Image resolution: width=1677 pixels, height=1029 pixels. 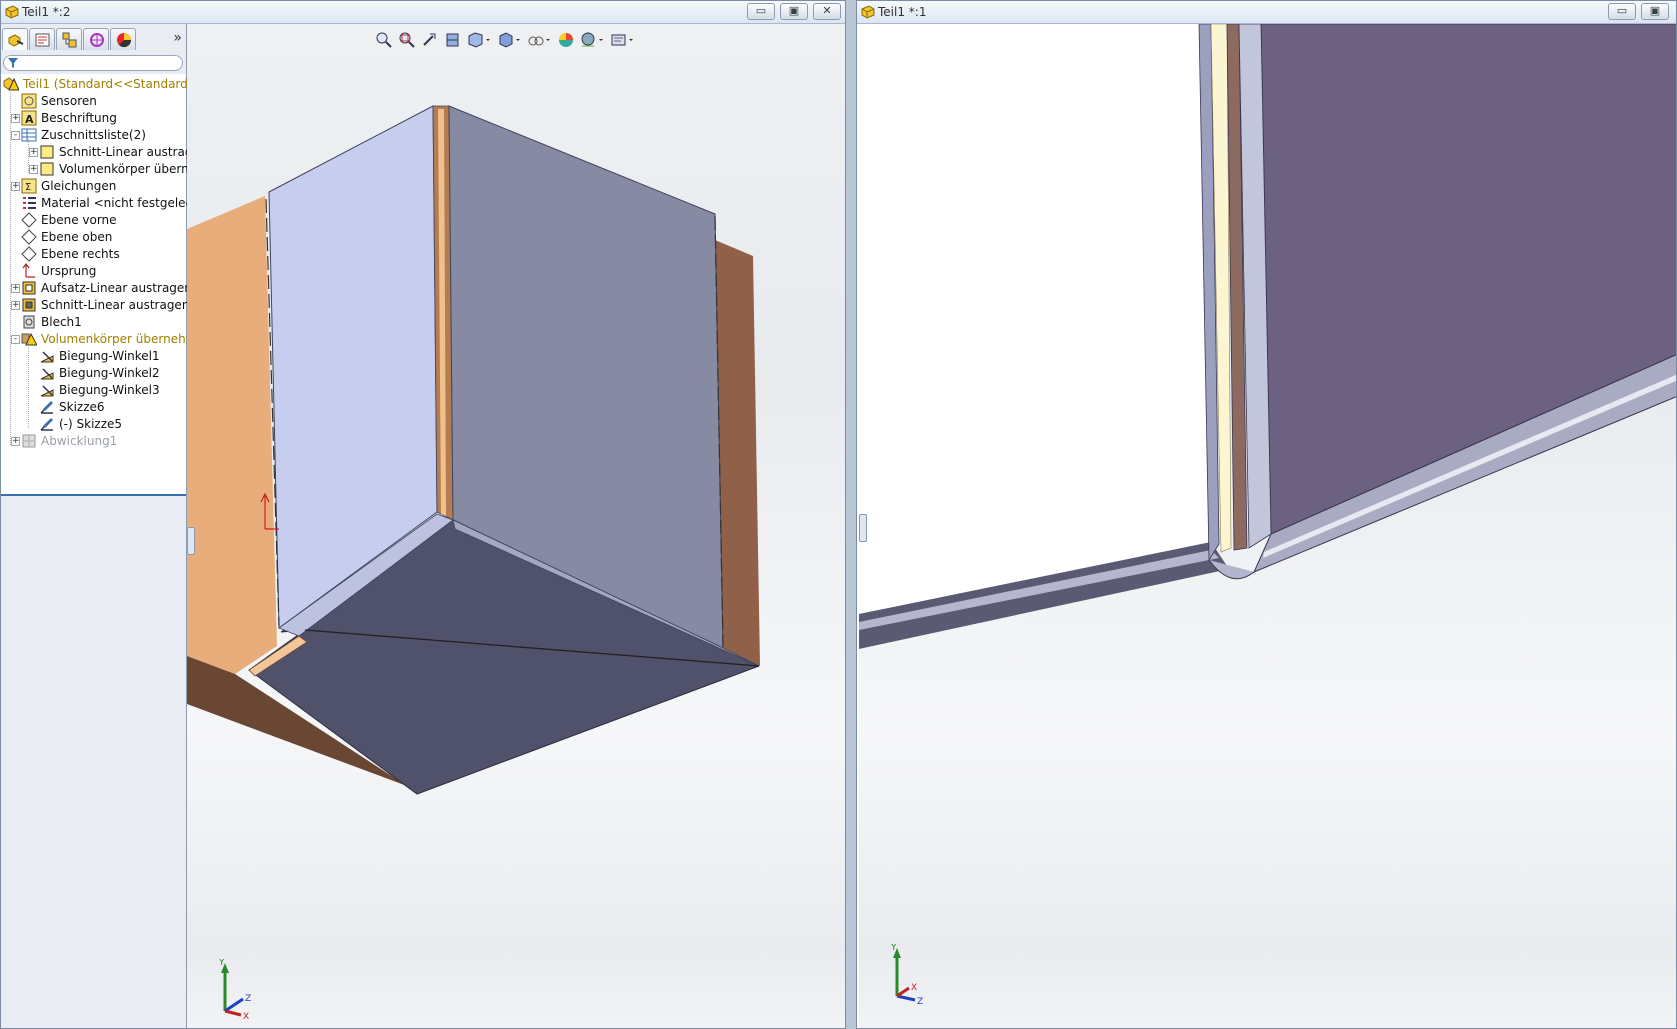 I want to click on sheetmetal-icon, so click(x=29, y=322).